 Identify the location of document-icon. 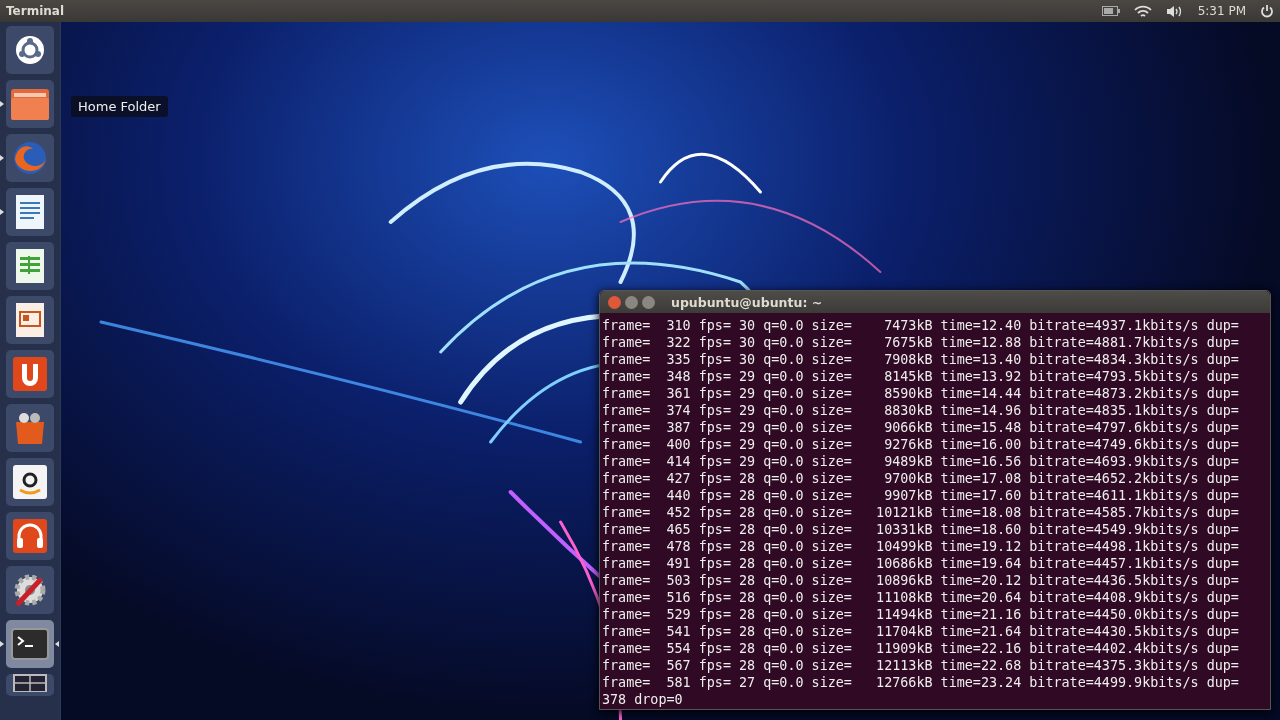
(30, 212).